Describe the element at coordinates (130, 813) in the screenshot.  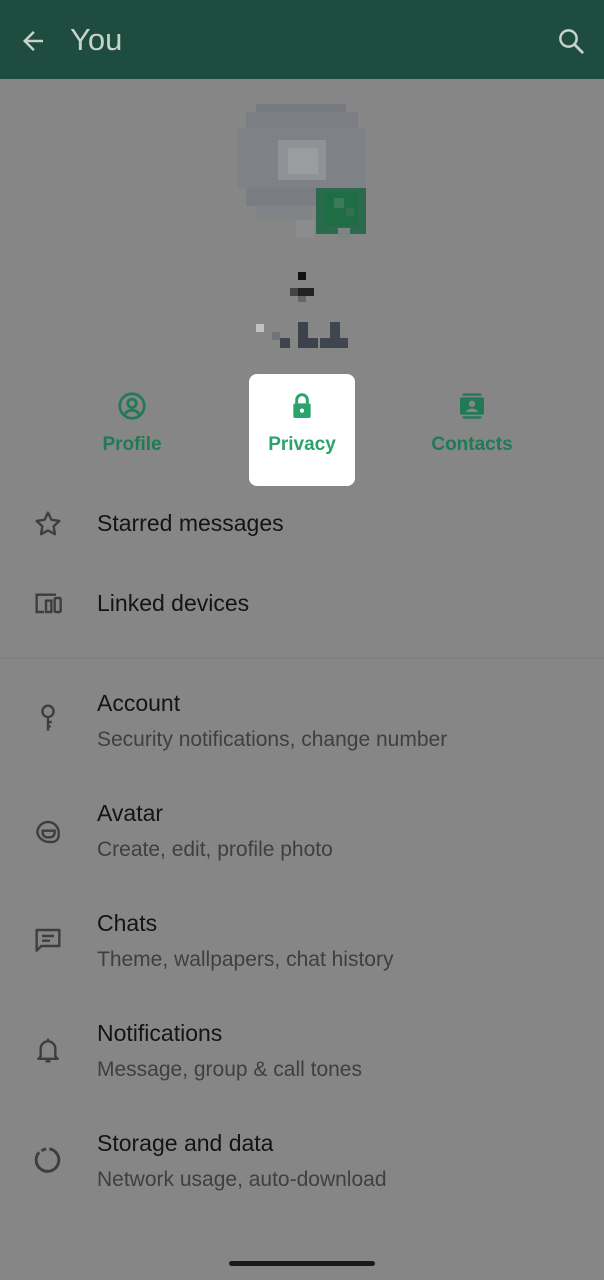
I see `avatar-label: Avatar` at that location.